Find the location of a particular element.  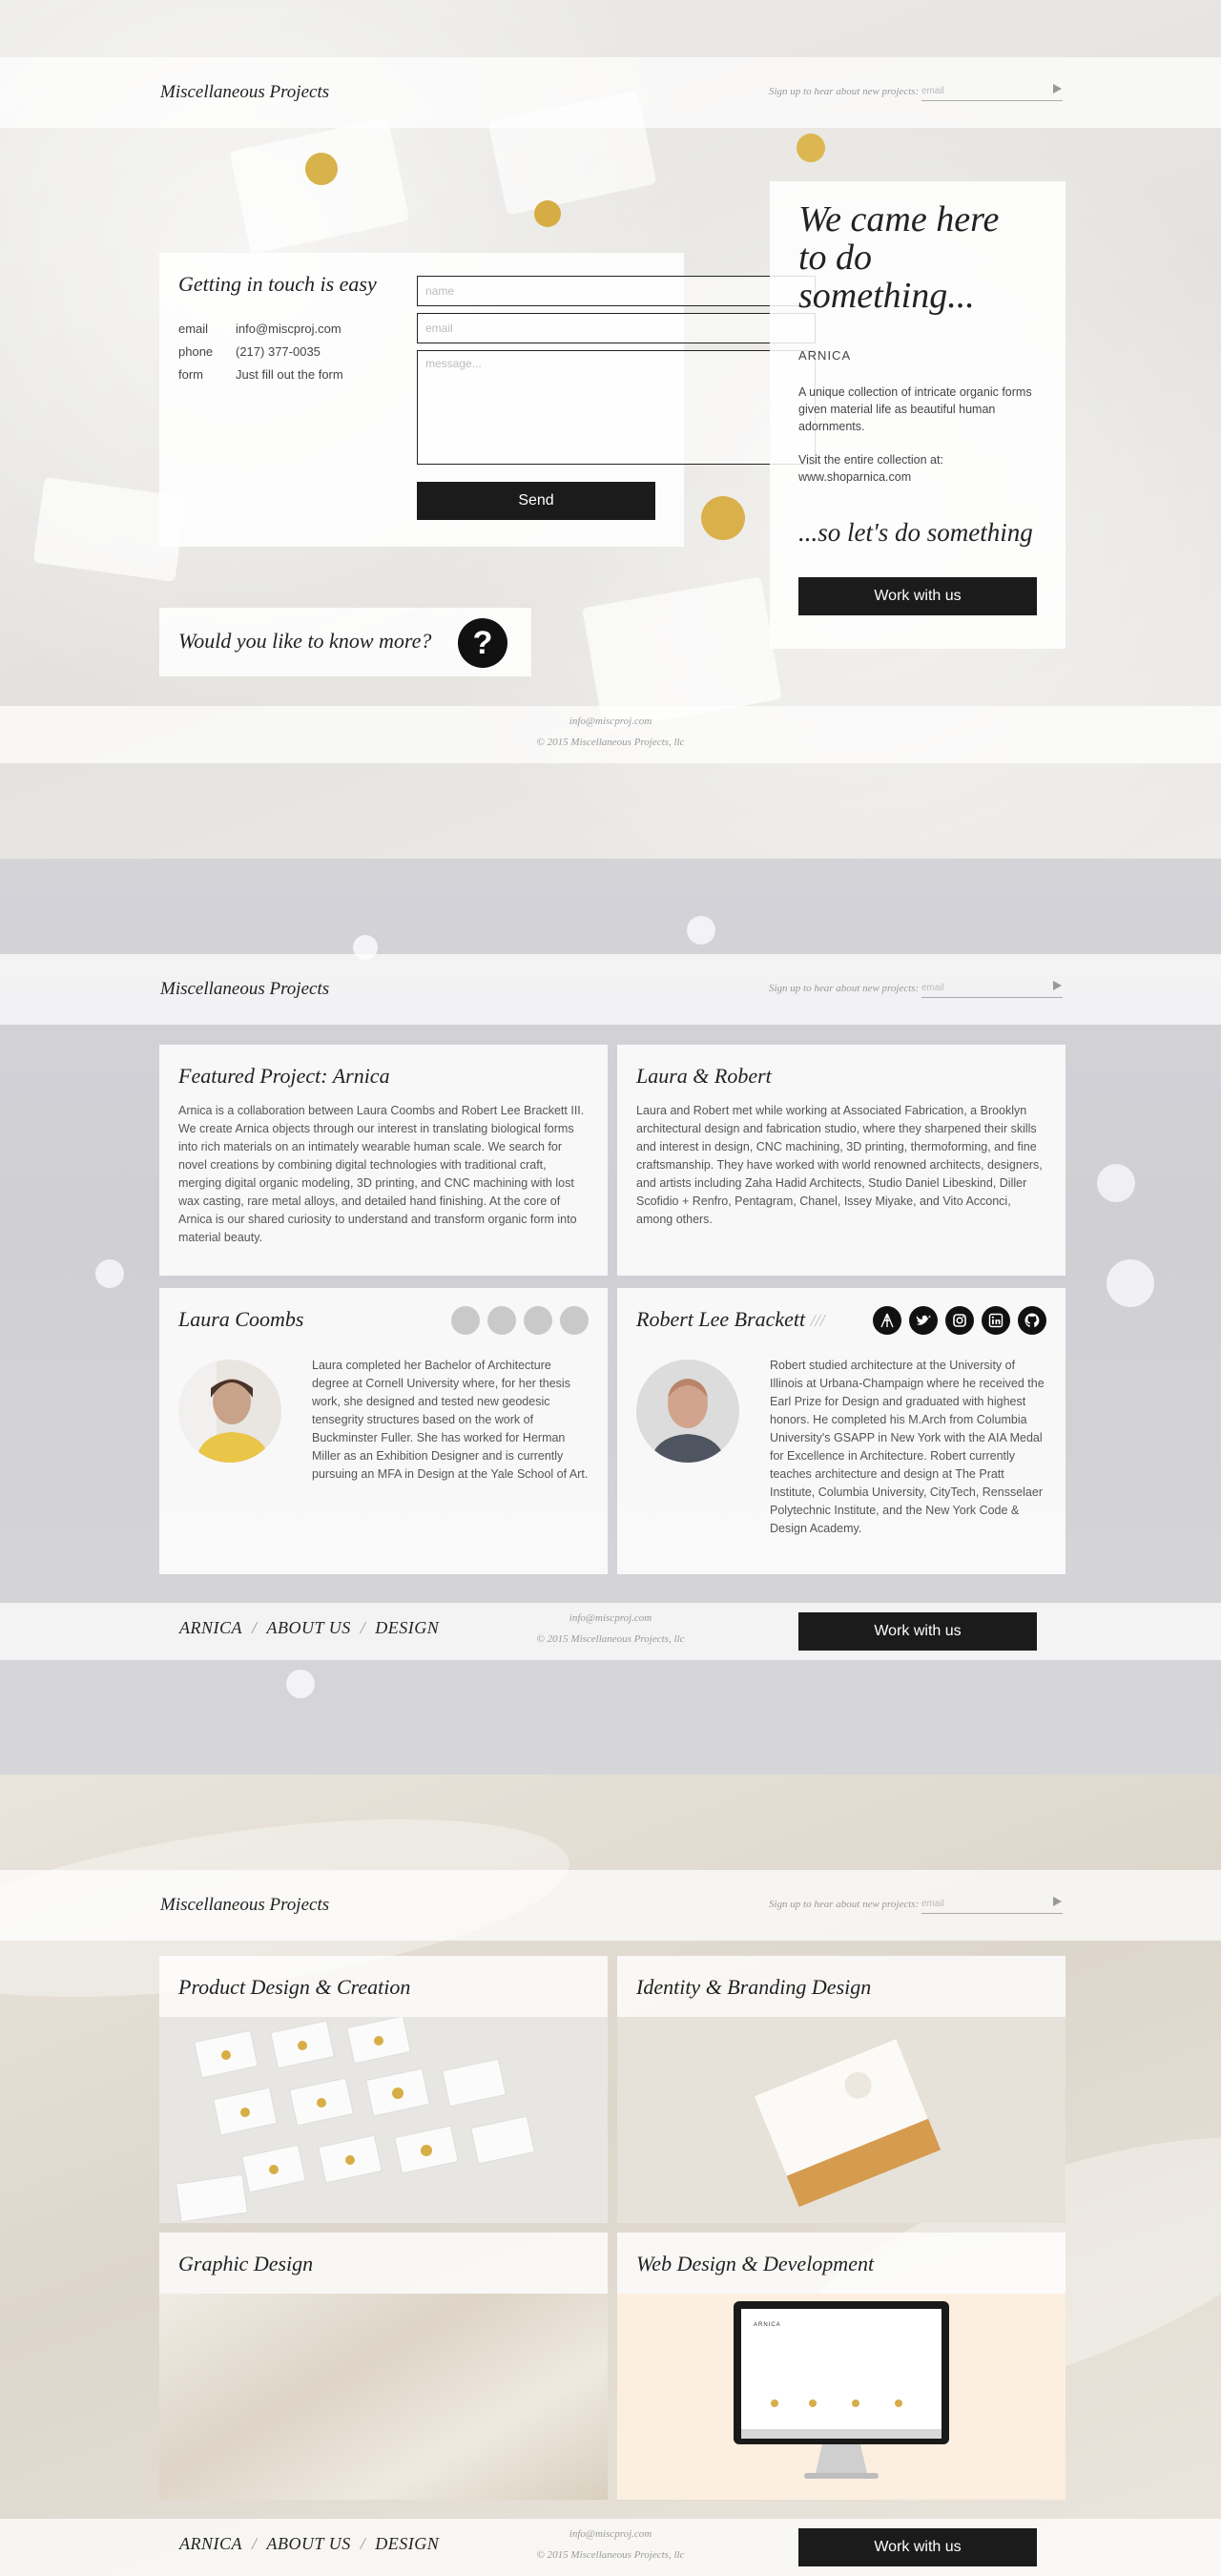

linkedin-icon is located at coordinates (996, 1320).